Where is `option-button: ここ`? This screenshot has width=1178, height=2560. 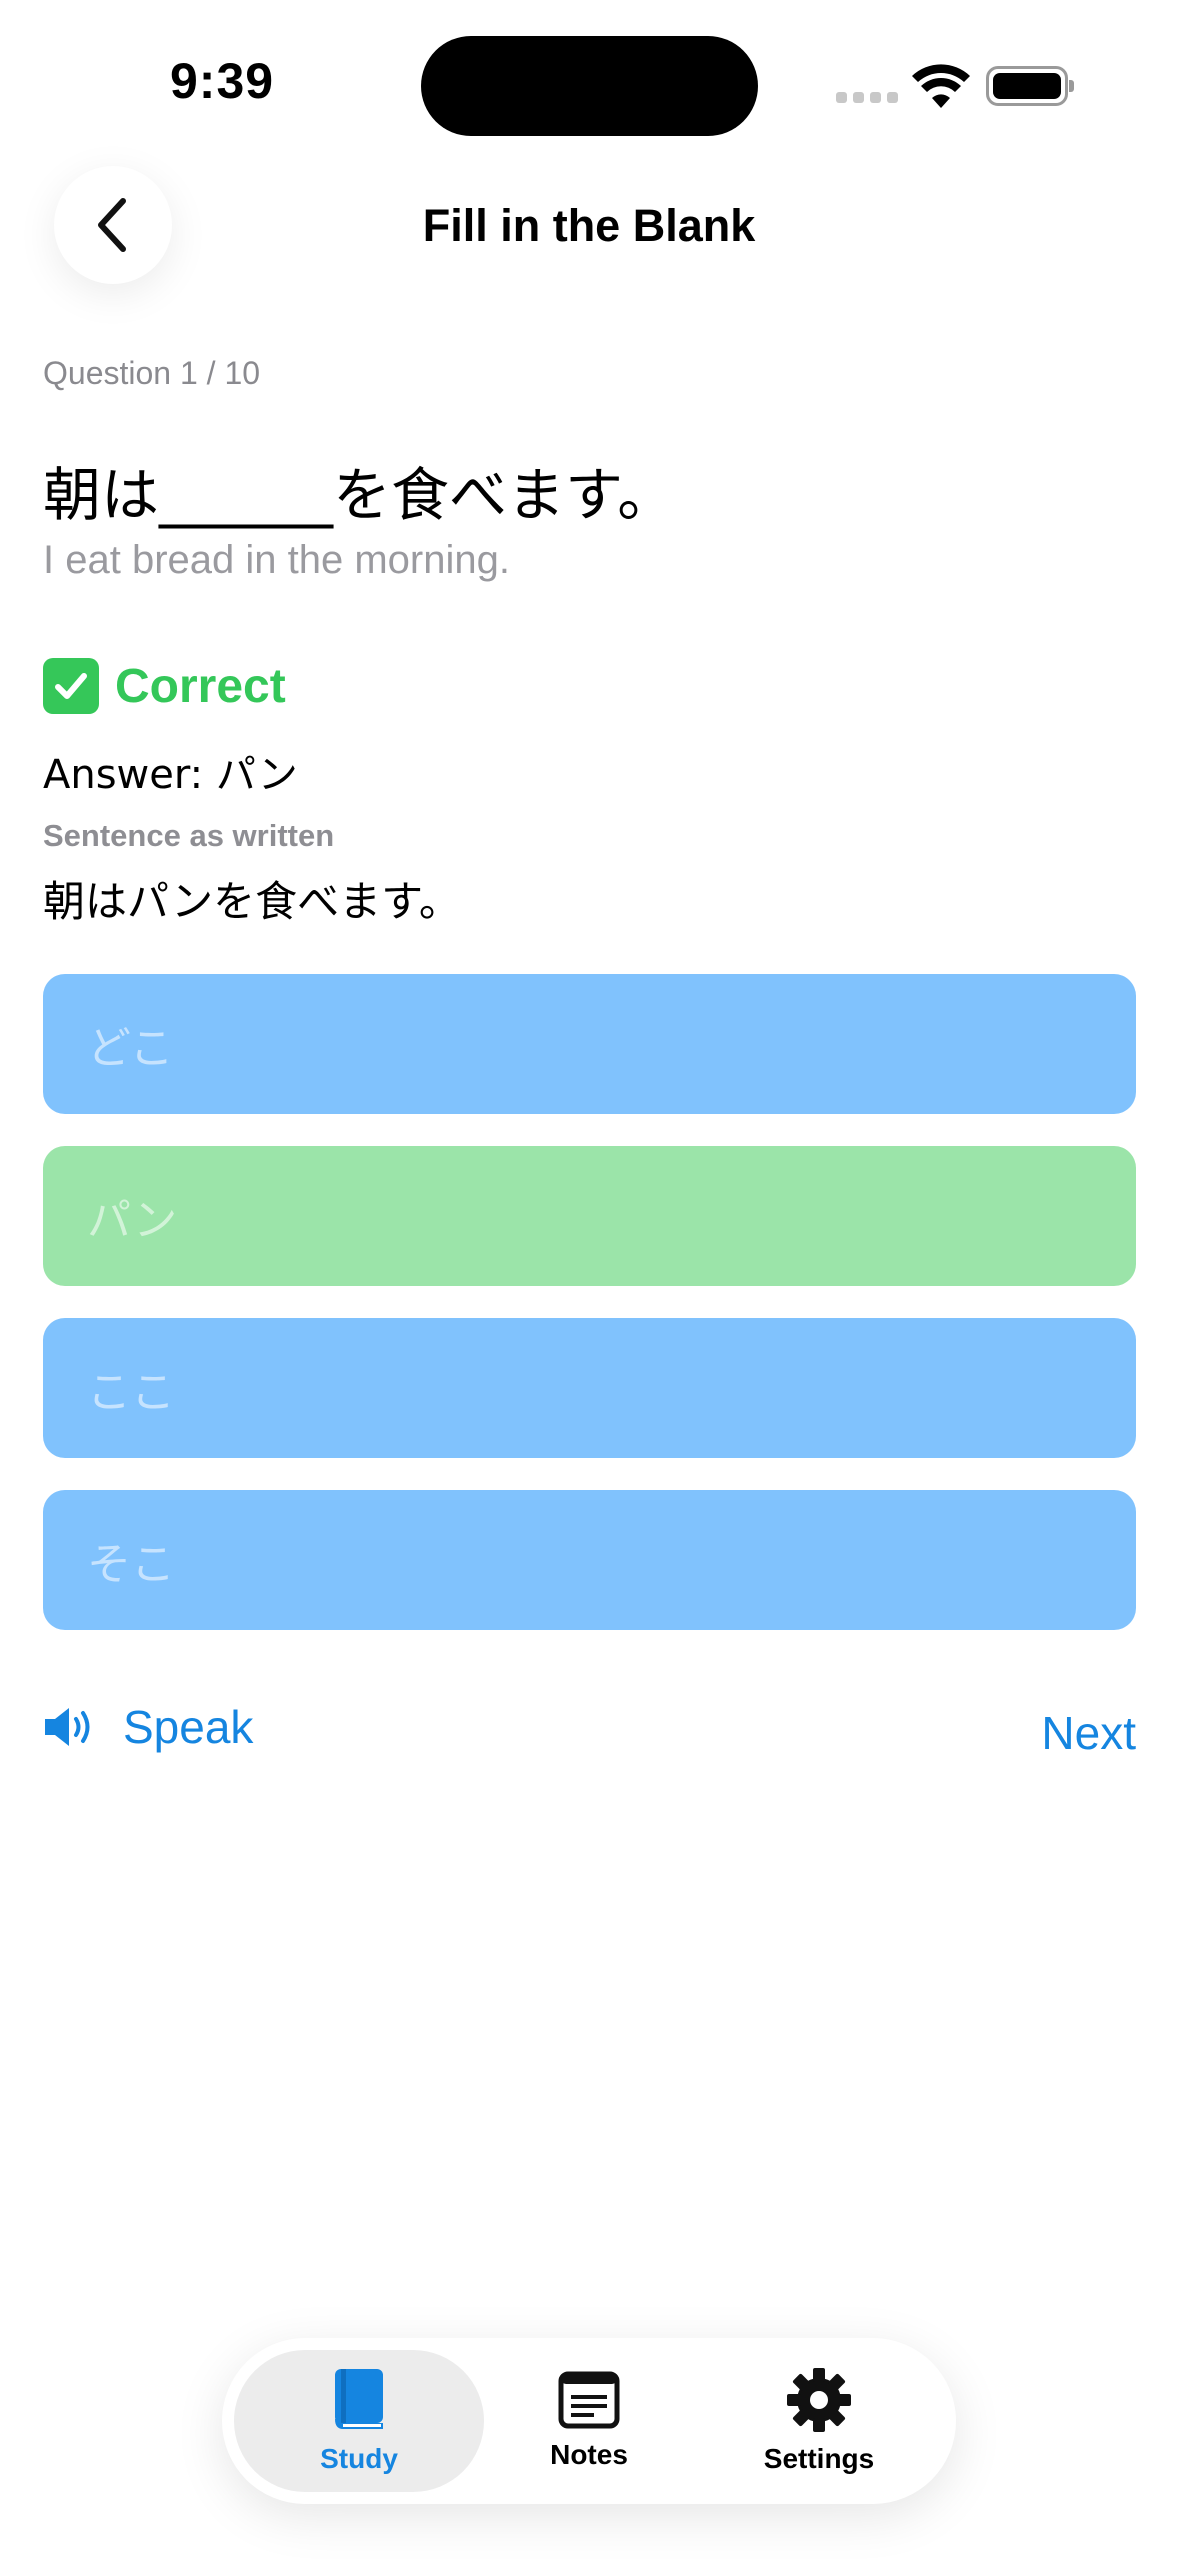 option-button: ここ is located at coordinates (589, 1388).